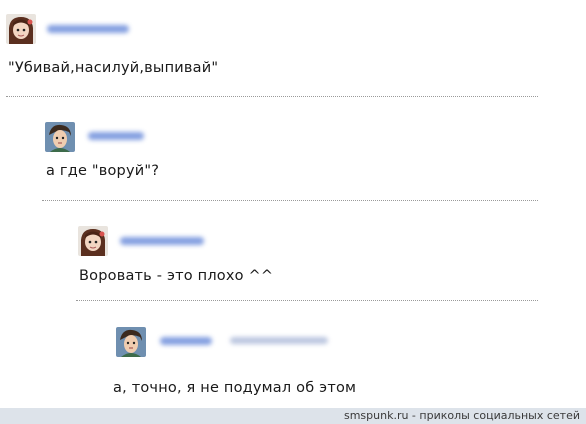 The height and width of the screenshot is (424, 586). I want to click on watermark-text: smspunk.ru - приколы социальных сетей, so click(461, 415).